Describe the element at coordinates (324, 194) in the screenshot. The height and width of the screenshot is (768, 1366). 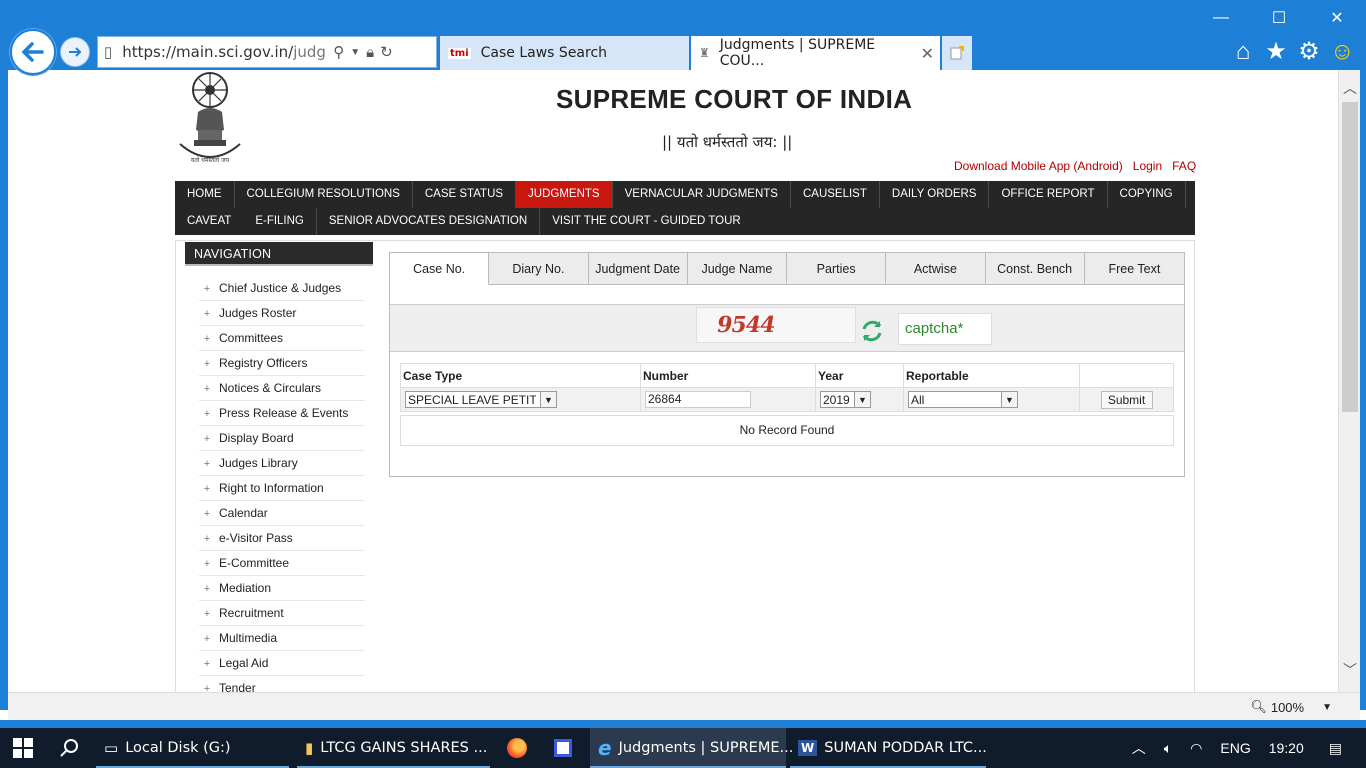
I see `nav-collegium-resolutions: COLLEGIUM RESOLUTIONS` at that location.